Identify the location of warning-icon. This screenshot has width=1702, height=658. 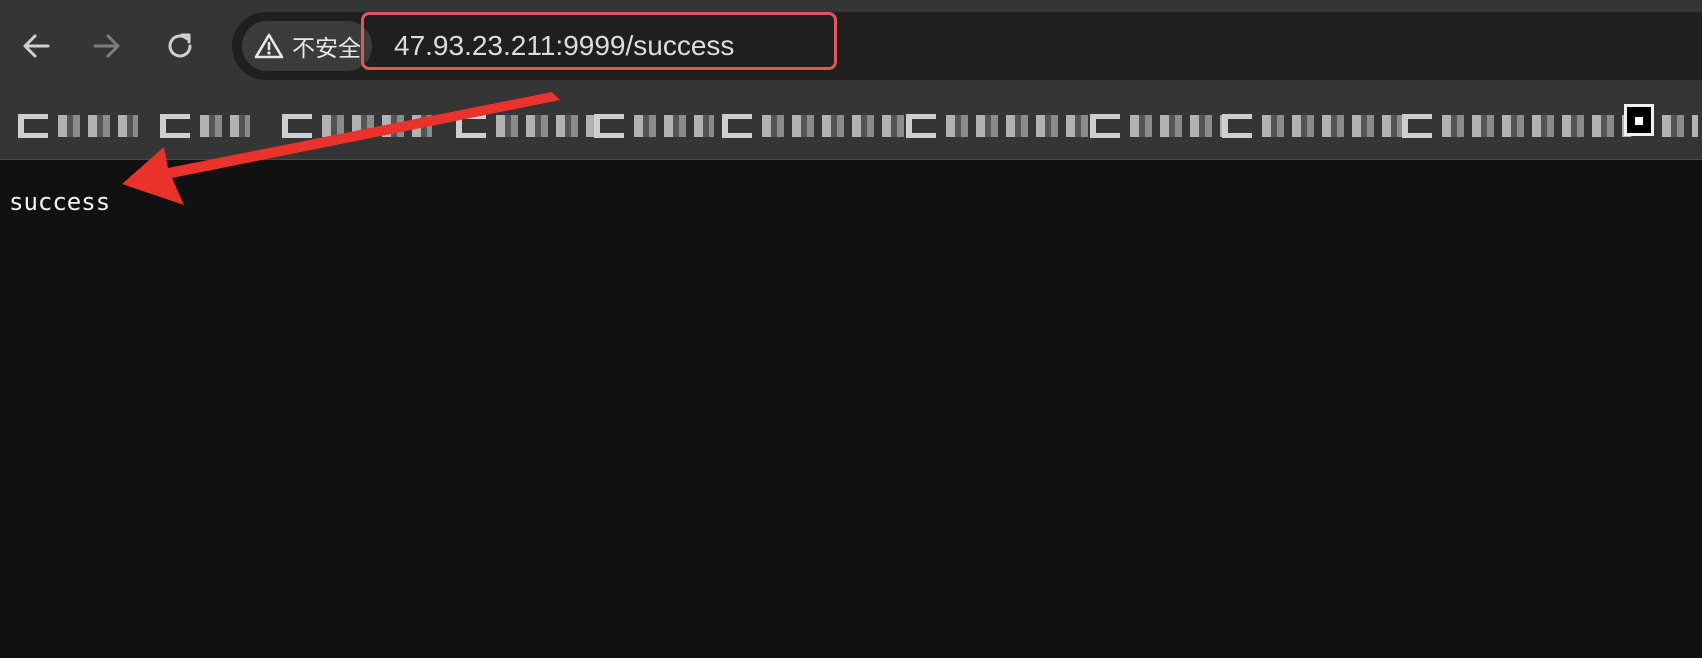
(269, 46).